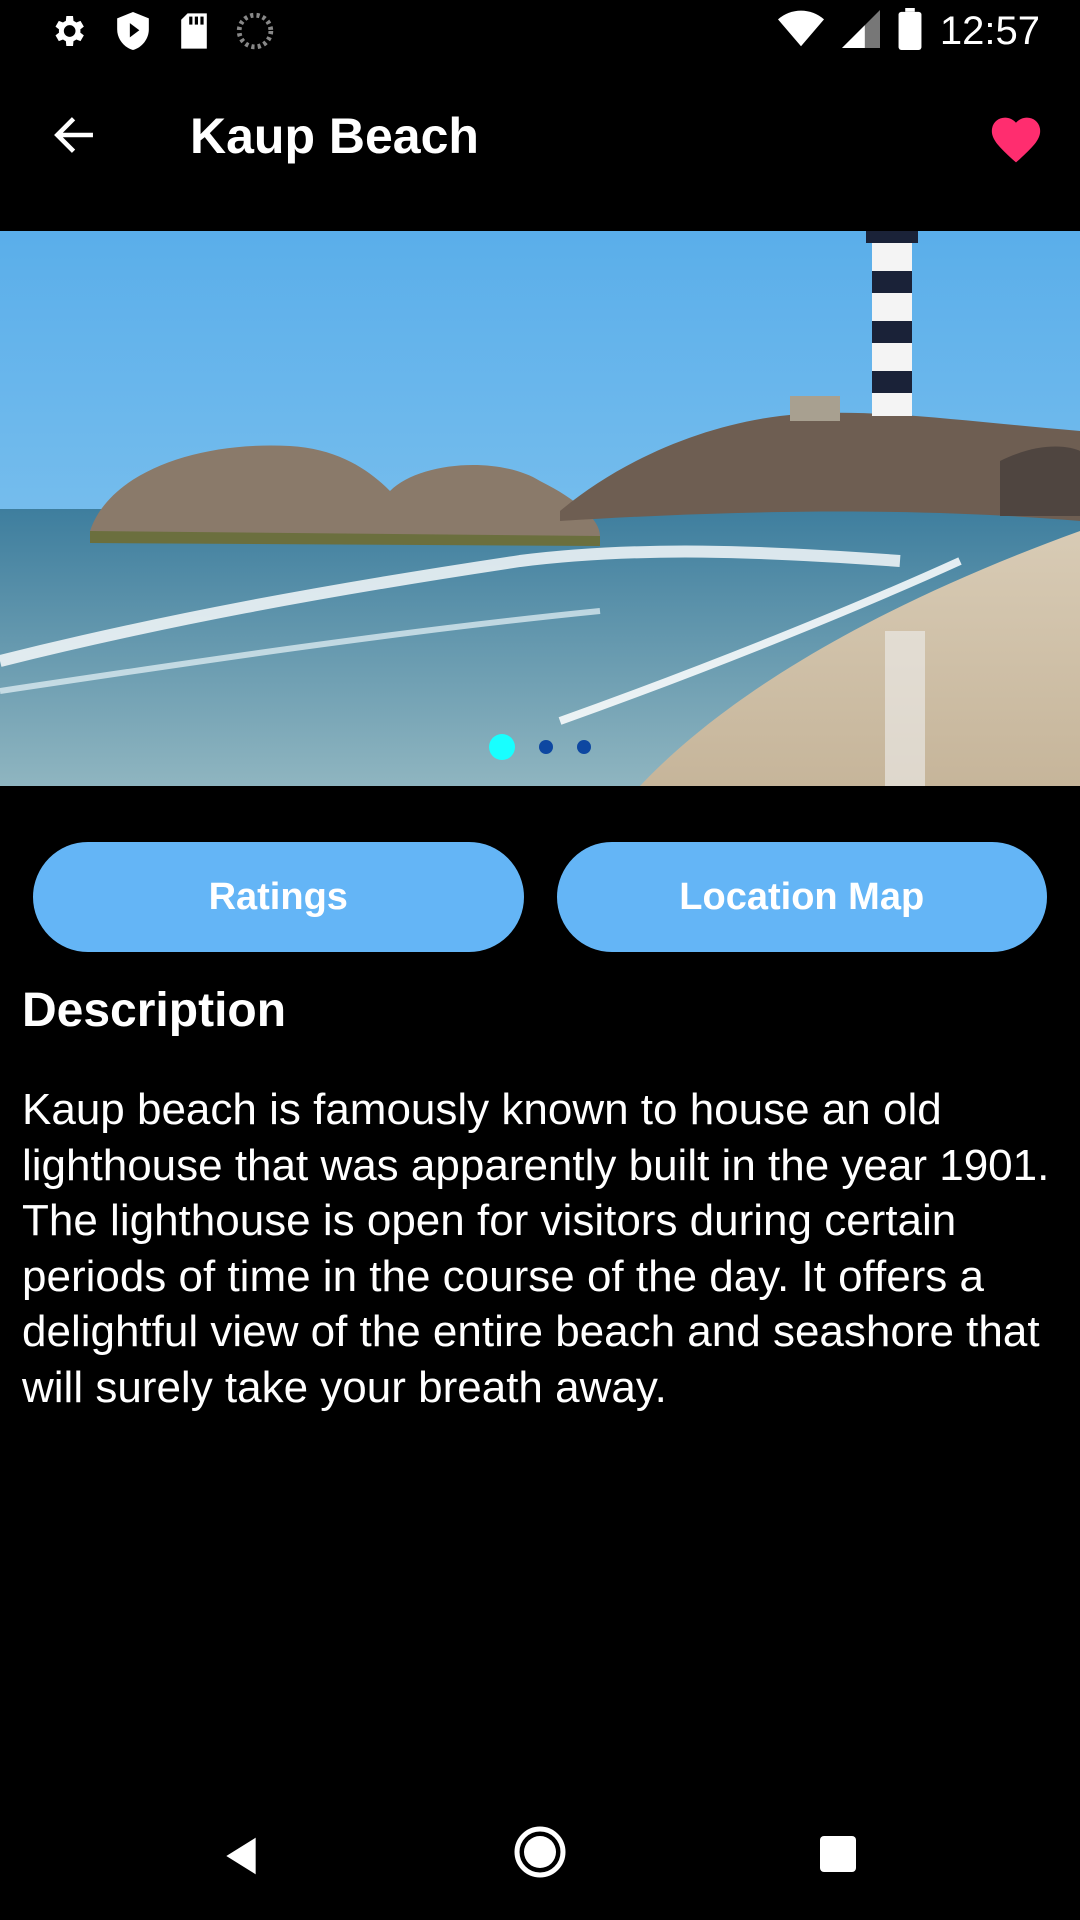 The width and height of the screenshot is (1080, 1920). What do you see at coordinates (540, 147) in the screenshot?
I see `app-bar: Kaup Beach` at bounding box center [540, 147].